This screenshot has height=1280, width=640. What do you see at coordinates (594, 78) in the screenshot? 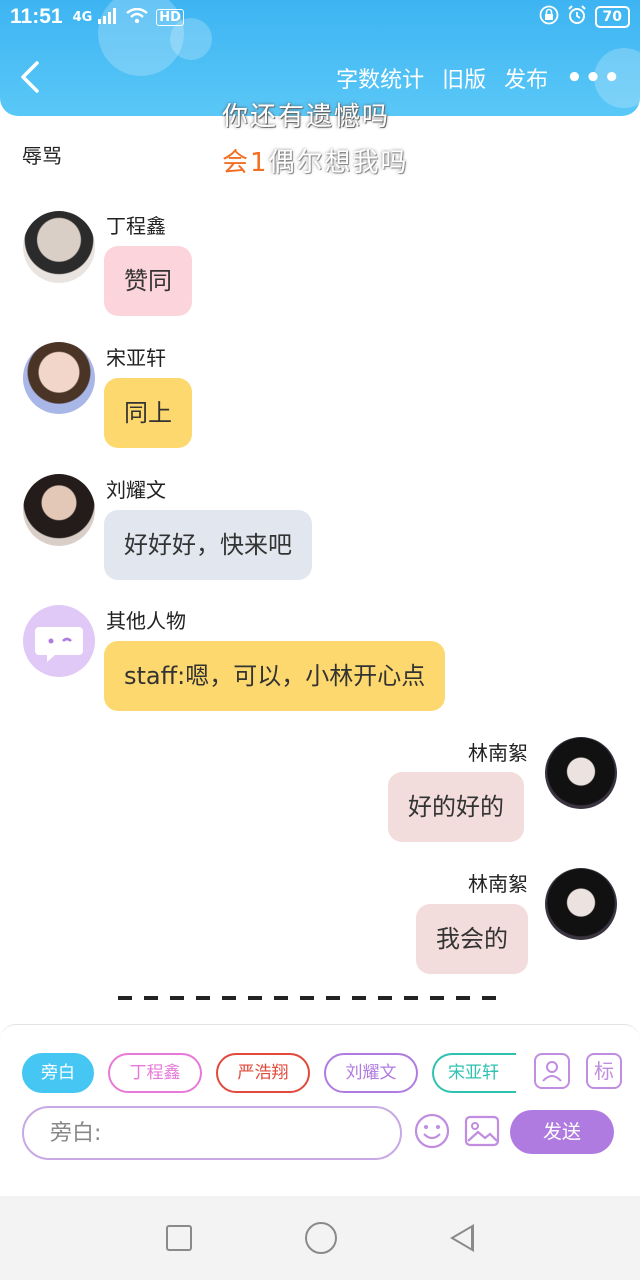
I see `more-icon: •••` at bounding box center [594, 78].